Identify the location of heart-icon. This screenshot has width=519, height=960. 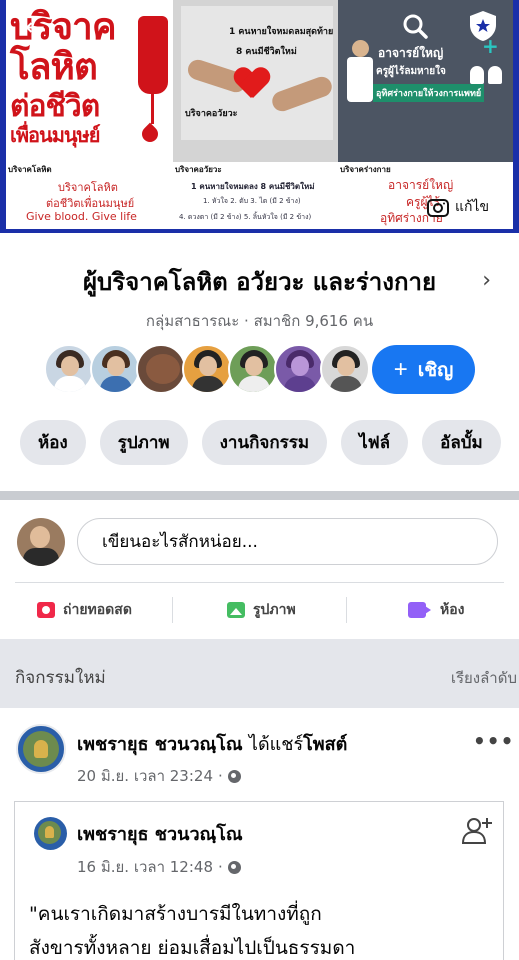
(251, 83).